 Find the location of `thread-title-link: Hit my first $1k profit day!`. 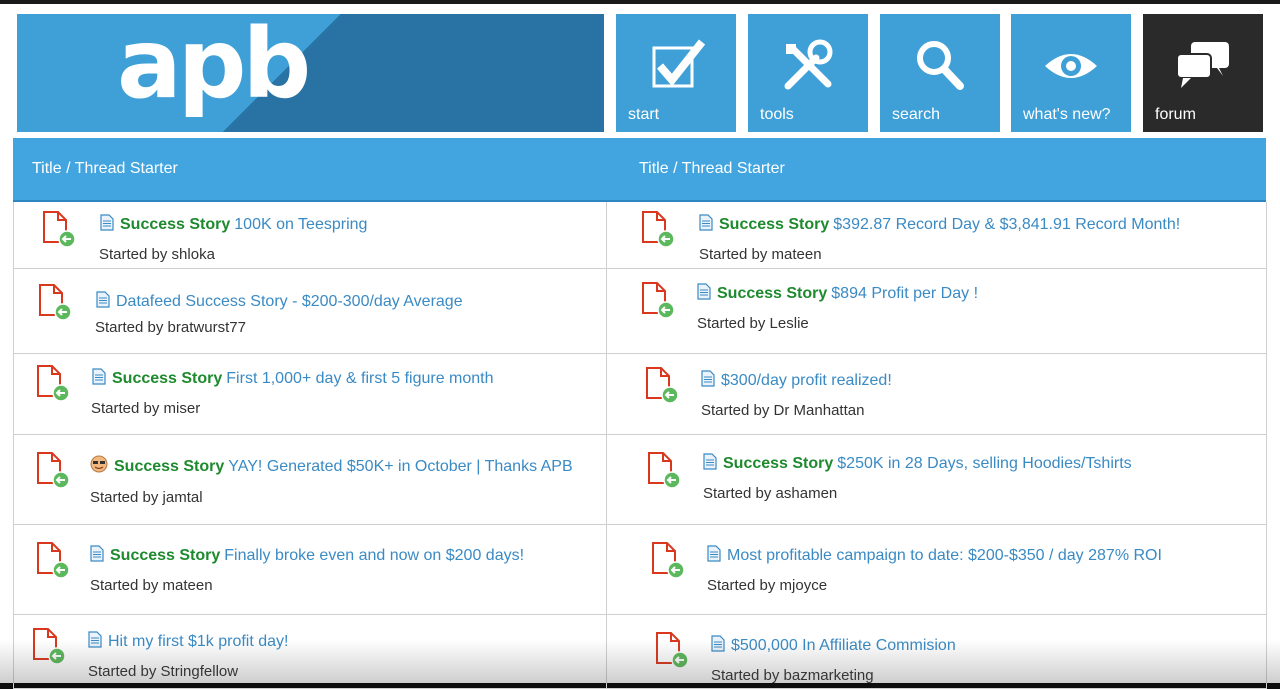

thread-title-link: Hit my first $1k profit day! is located at coordinates (198, 641).